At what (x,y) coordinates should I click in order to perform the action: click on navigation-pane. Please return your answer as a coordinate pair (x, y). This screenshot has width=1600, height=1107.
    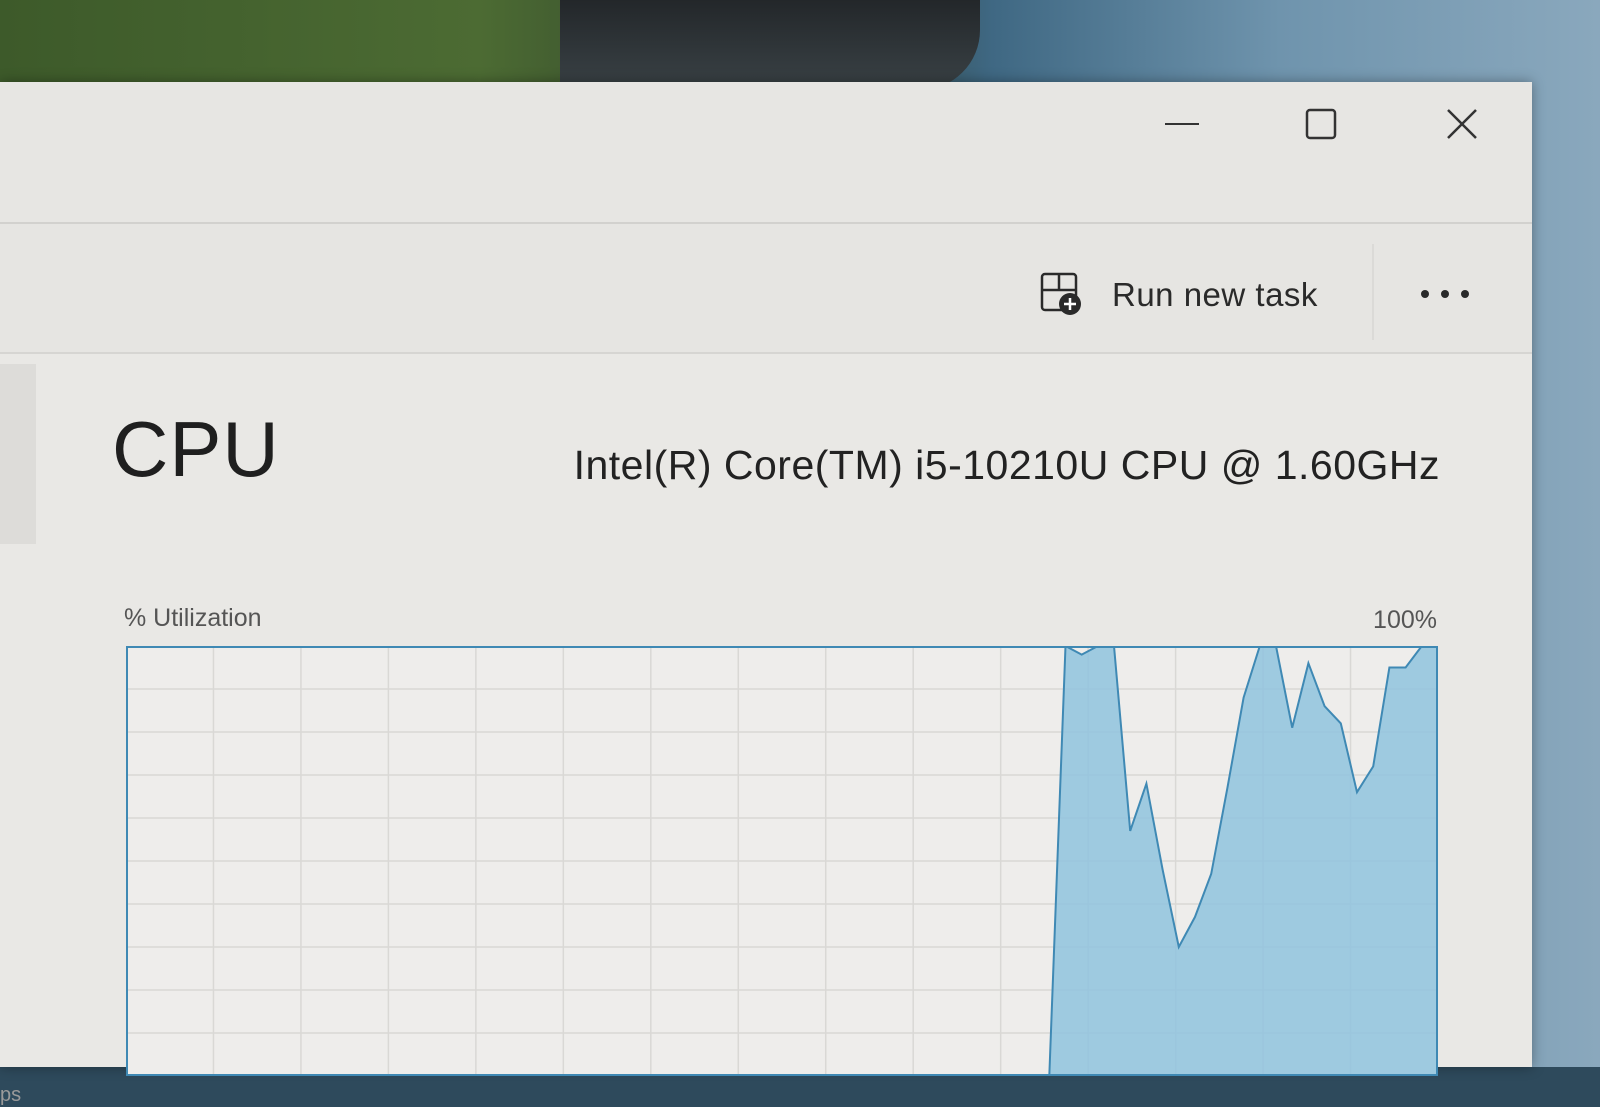
    Looking at the image, I should click on (18, 454).